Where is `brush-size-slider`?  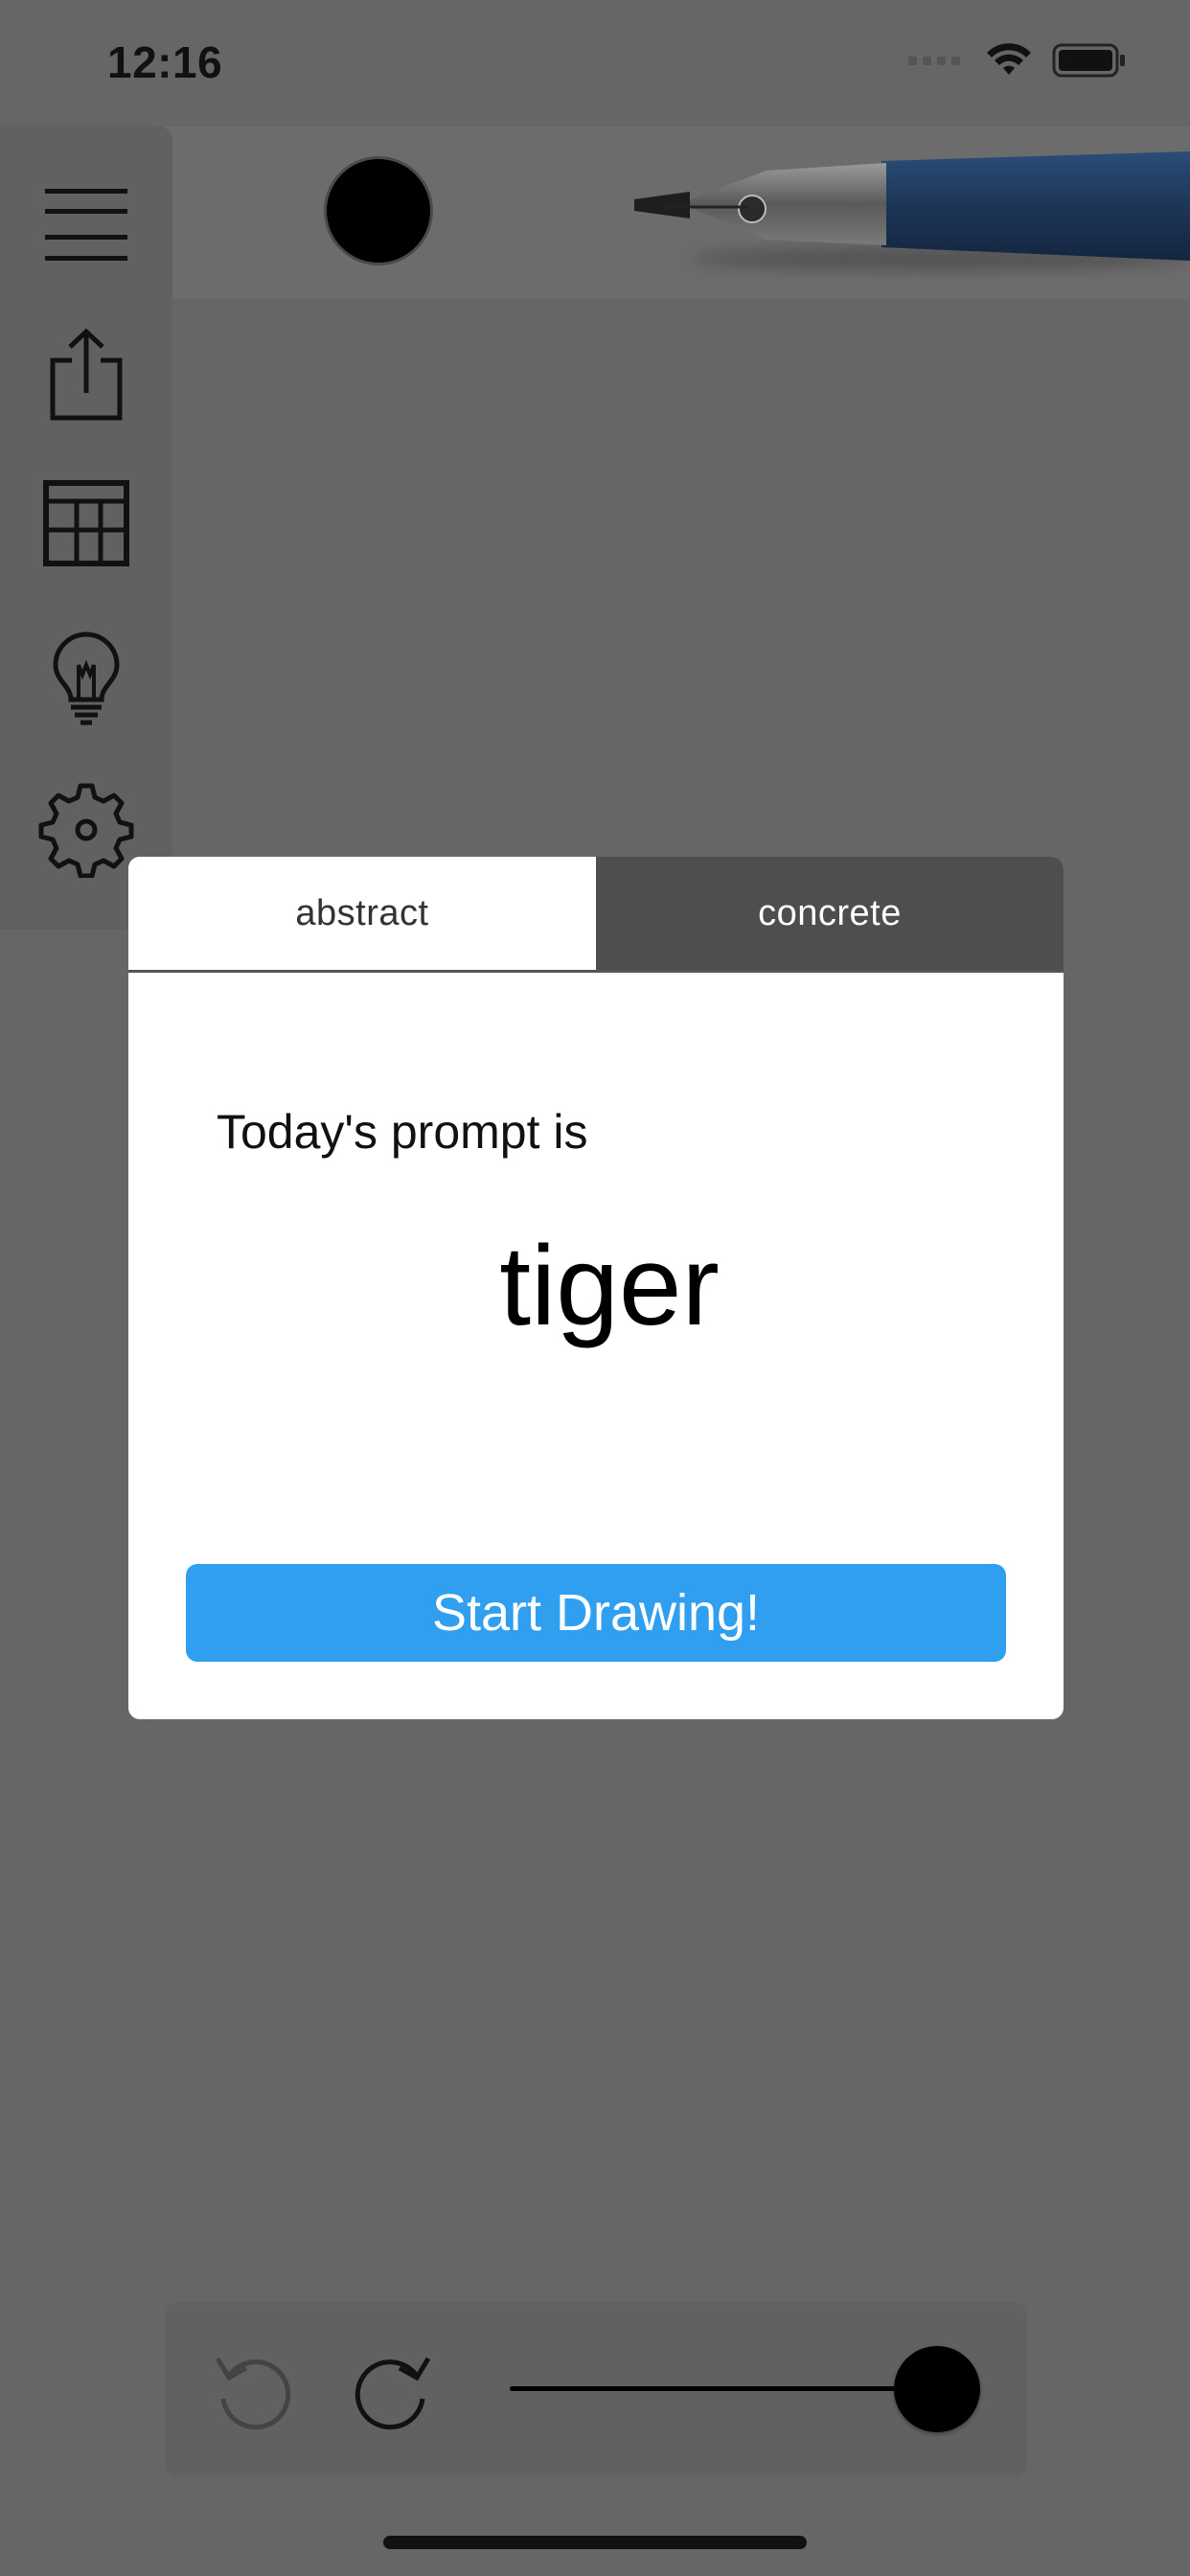
brush-size-slider is located at coordinates (726, 2388).